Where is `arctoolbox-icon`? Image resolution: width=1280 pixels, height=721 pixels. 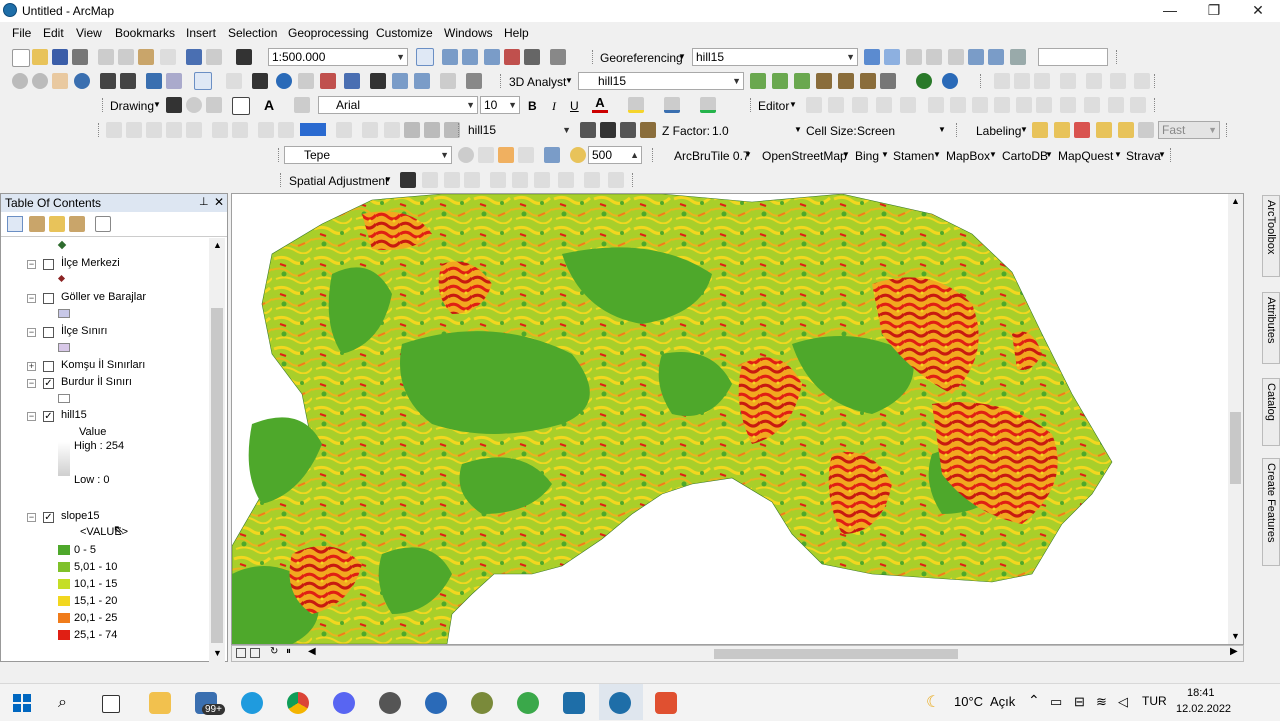 arctoolbox-icon is located at coordinates (512, 57).